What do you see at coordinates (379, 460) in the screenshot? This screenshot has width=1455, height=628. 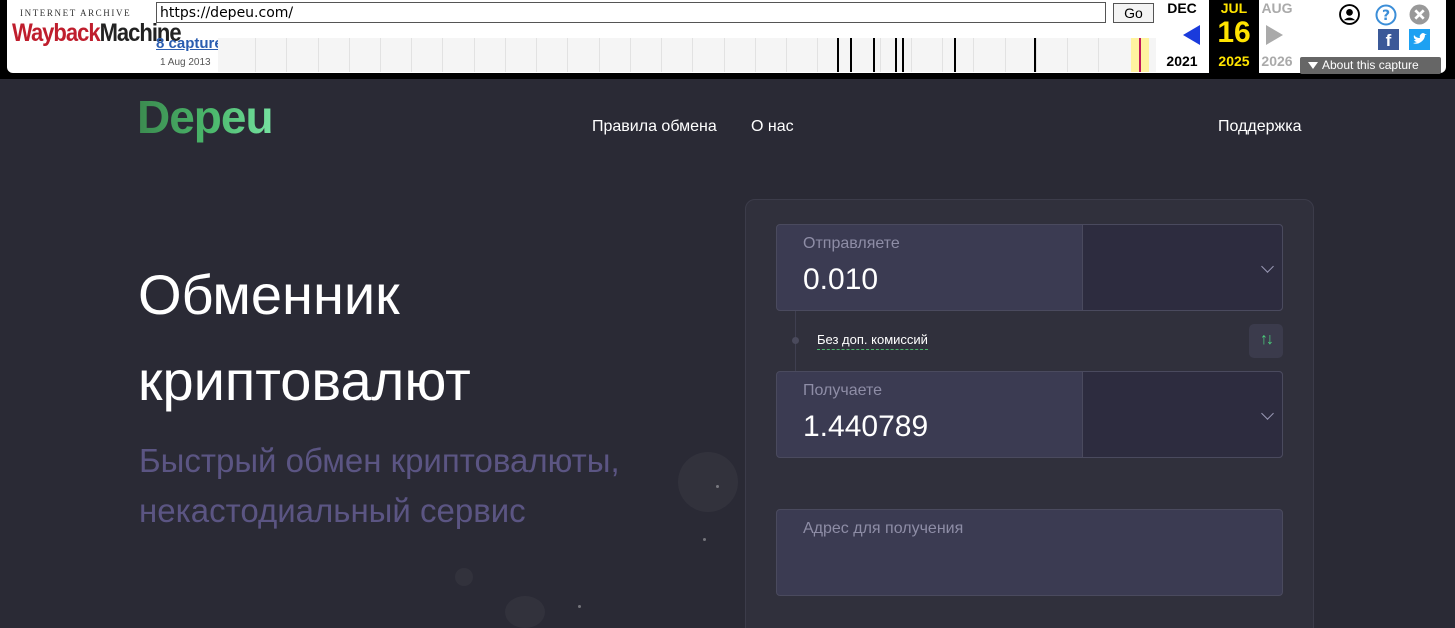 I see `hero-subtitle-line: Быстрый обмен криптовалюты,` at bounding box center [379, 460].